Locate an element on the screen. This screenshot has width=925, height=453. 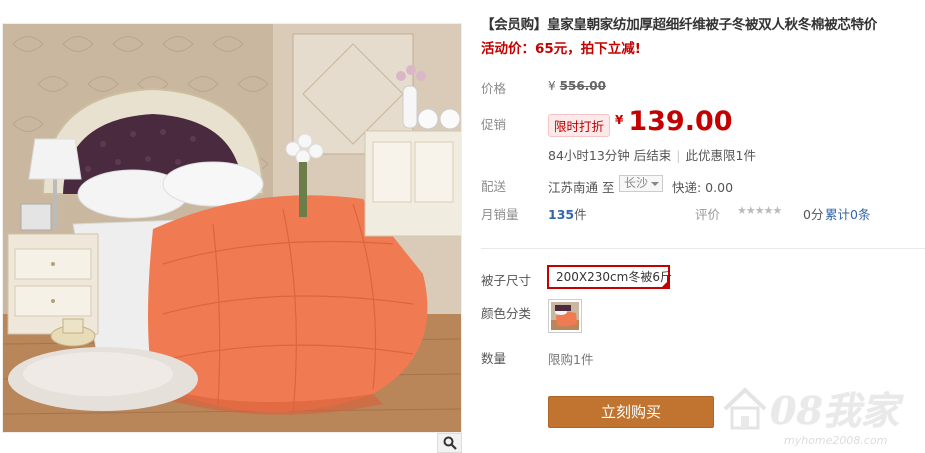
promotion-limit: 此优惠限1件 is located at coordinates (720, 155).